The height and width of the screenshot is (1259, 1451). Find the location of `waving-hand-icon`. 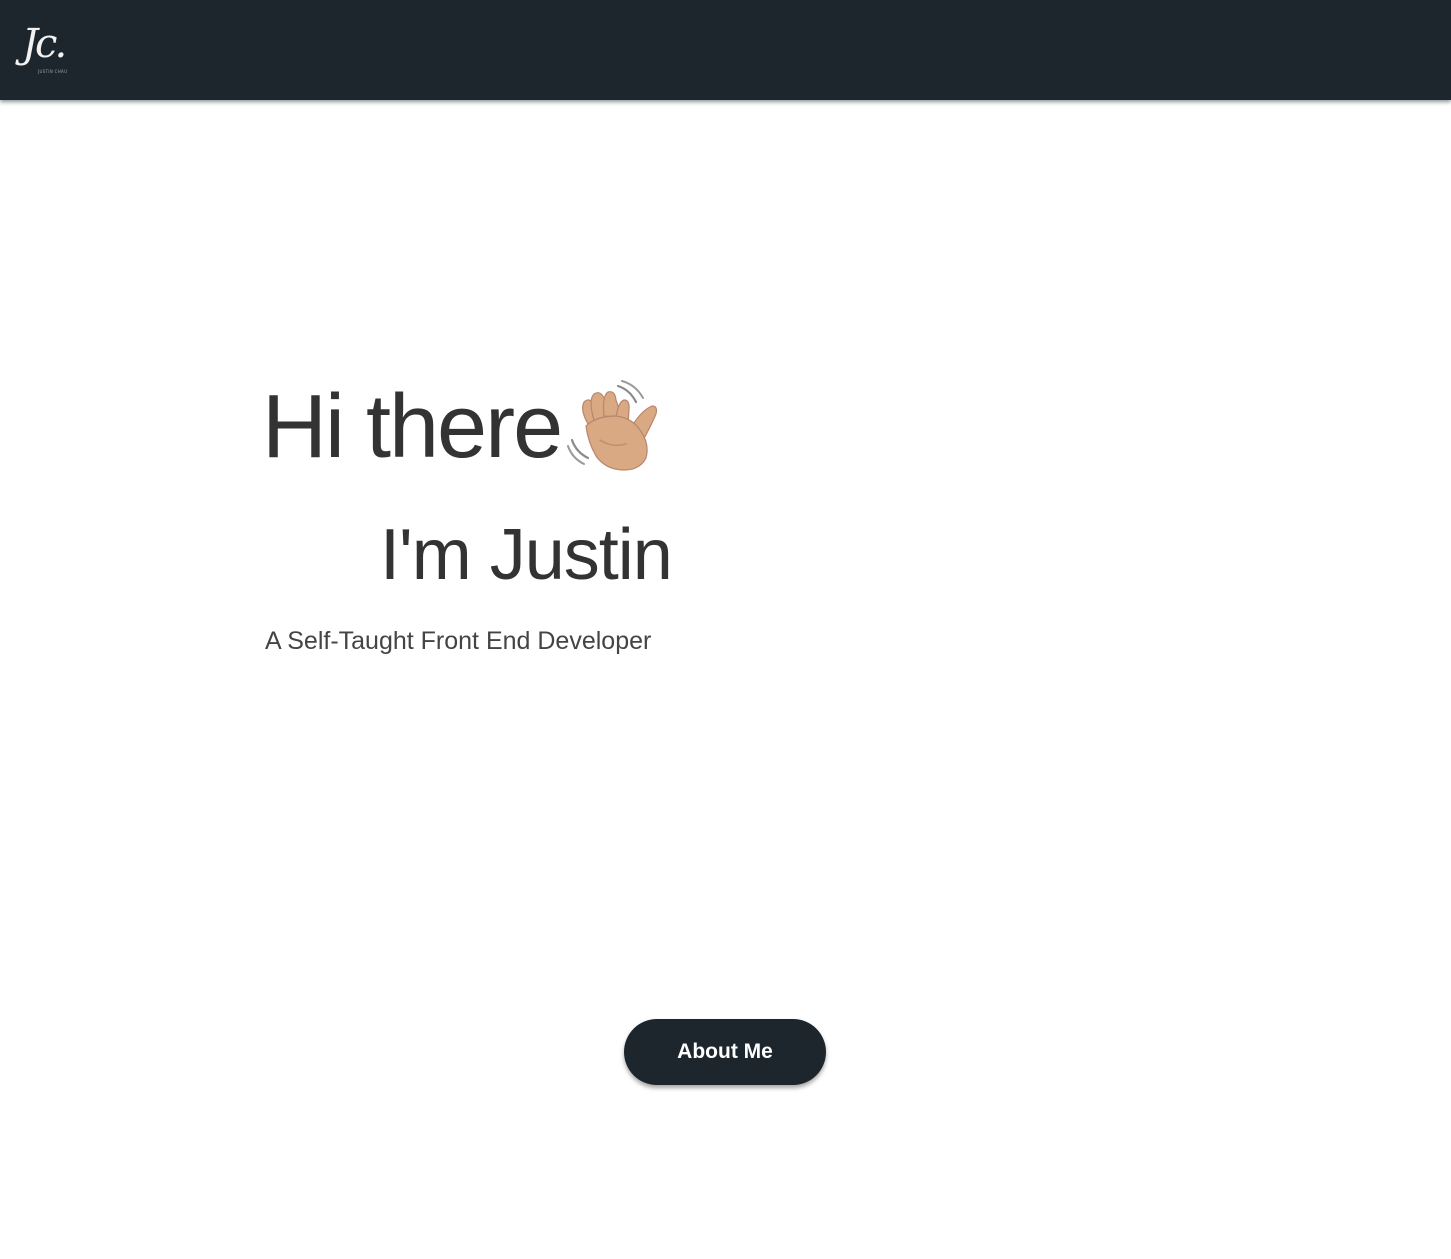

waving-hand-icon is located at coordinates (612, 425).